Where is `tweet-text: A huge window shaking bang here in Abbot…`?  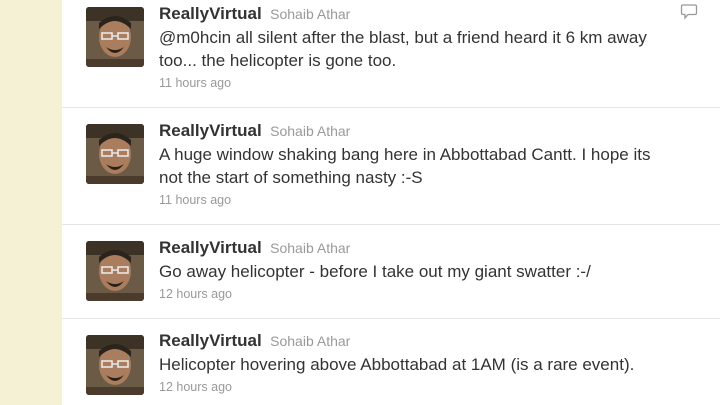 tweet-text: A huge window shaking bang here in Abbot… is located at coordinates (436, 166).